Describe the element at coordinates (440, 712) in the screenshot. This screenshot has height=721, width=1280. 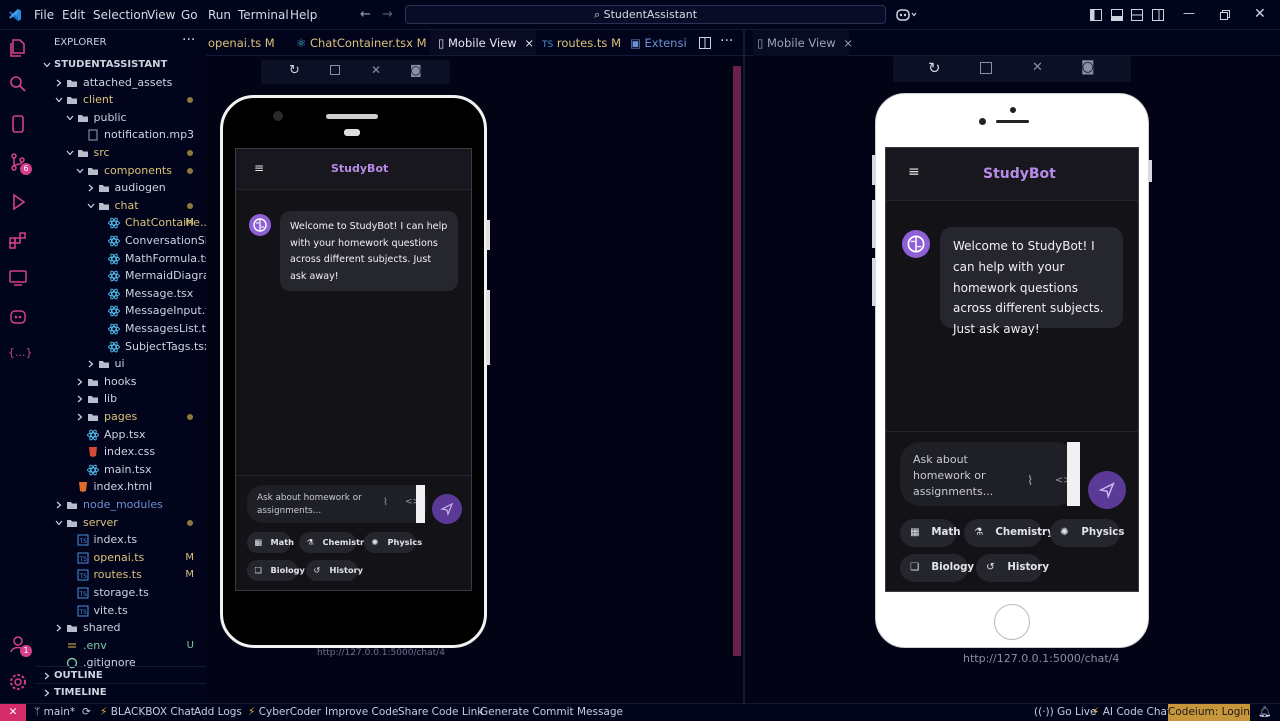
I see `status-share-code: Share Code Link` at that location.